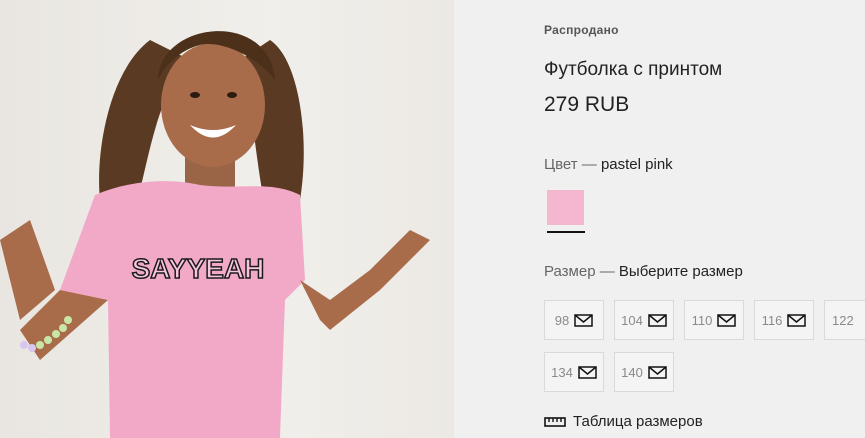 Image resolution: width=865 pixels, height=438 pixels. I want to click on size-option-110: 110, so click(714, 320).